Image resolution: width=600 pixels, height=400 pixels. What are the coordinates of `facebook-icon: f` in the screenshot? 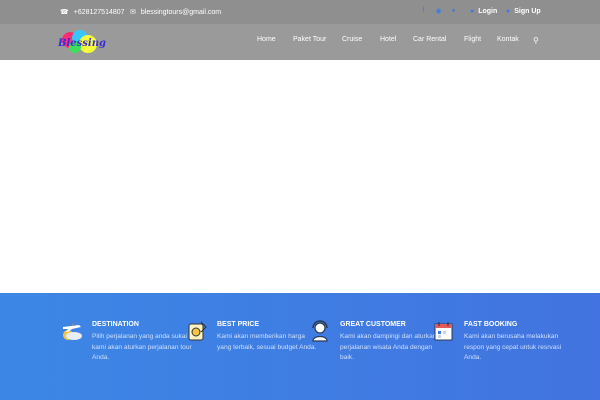 It's located at (423, 11).